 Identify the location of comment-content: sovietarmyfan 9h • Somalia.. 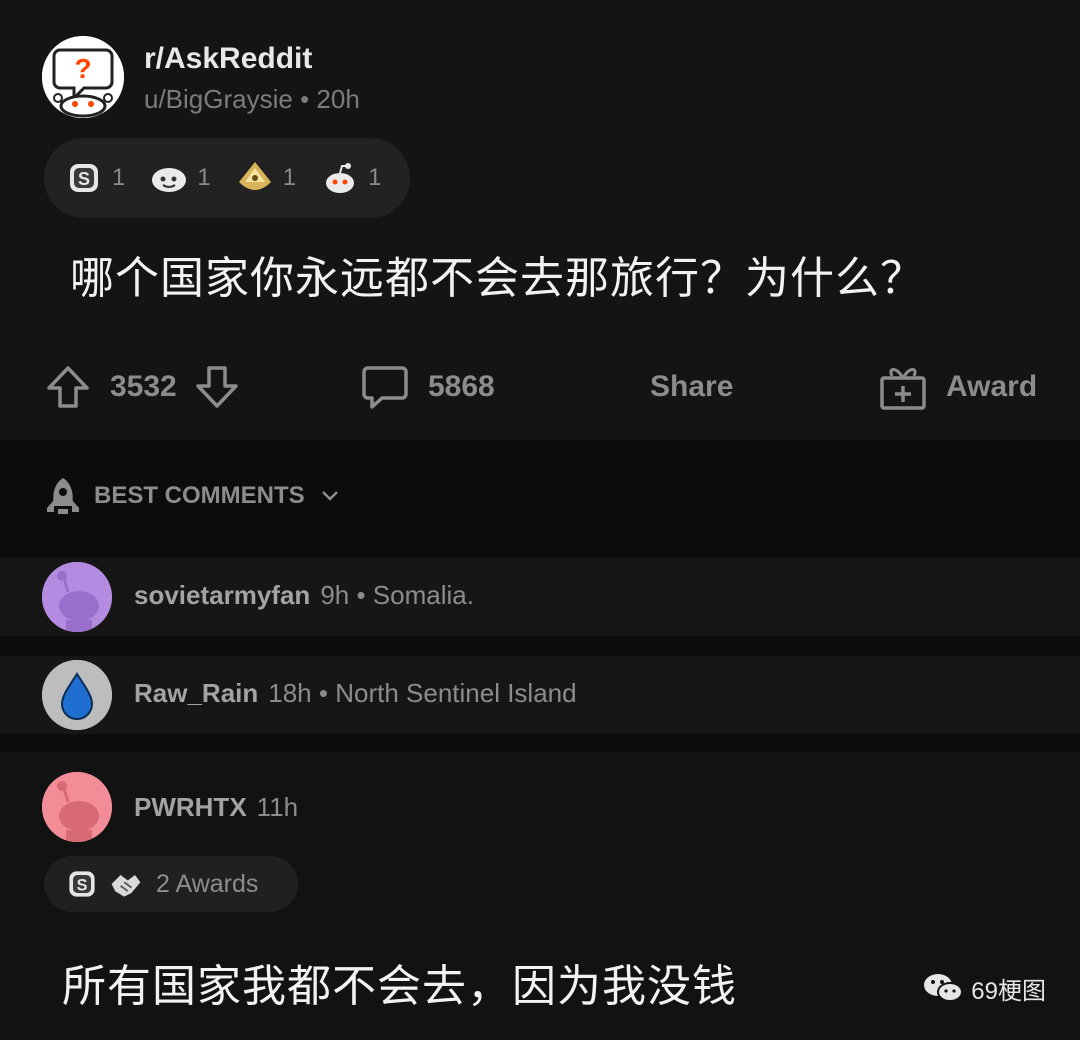
(304, 595).